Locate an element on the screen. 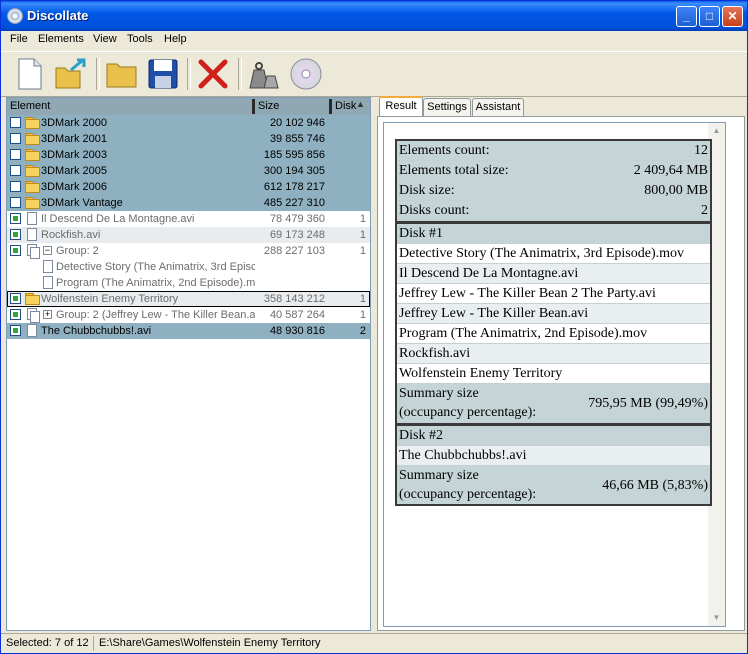 This screenshot has width=748, height=654. item-name: The Chubbchubbs!.avi is located at coordinates (96, 331).